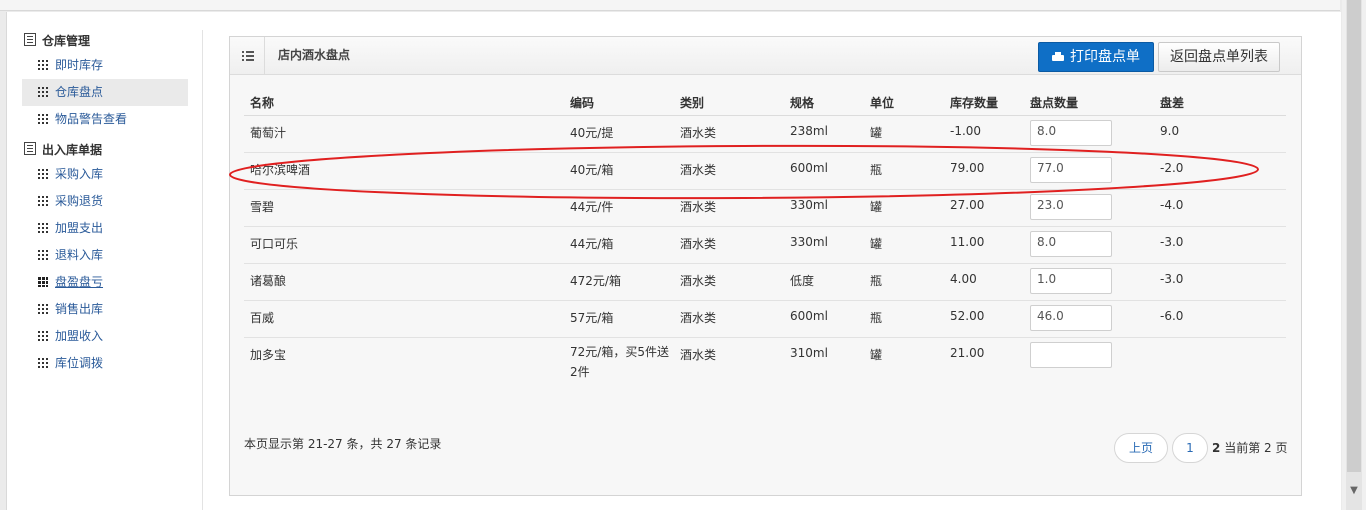 The image size is (1366, 510). I want to click on sidebar-item-label: 即时库存, so click(79, 65).